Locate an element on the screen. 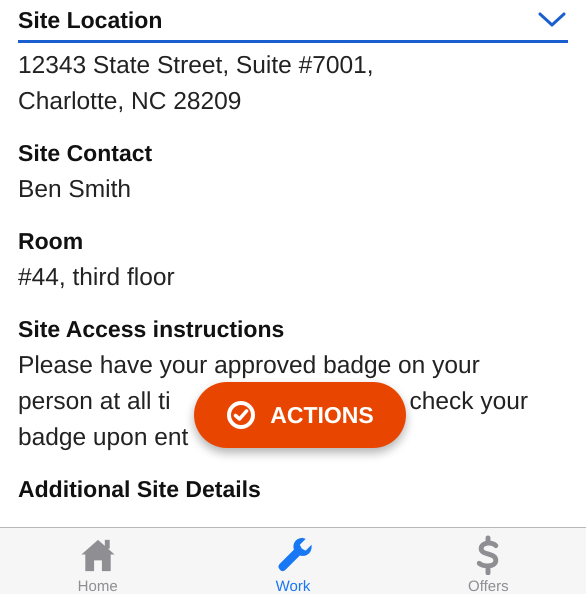 This screenshot has height=594, width=586. instruction-text: person at all ti is located at coordinates (94, 402).